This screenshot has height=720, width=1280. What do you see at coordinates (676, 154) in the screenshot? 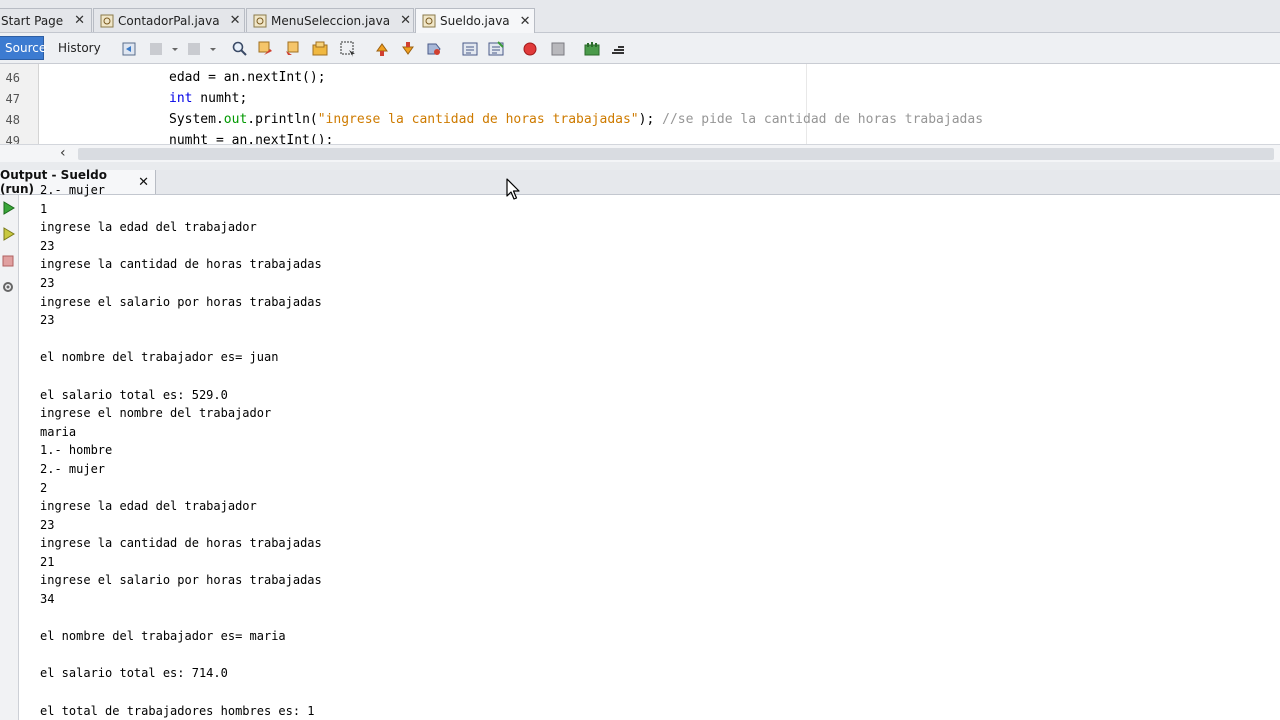
I see `scrollbar-thumb` at bounding box center [676, 154].